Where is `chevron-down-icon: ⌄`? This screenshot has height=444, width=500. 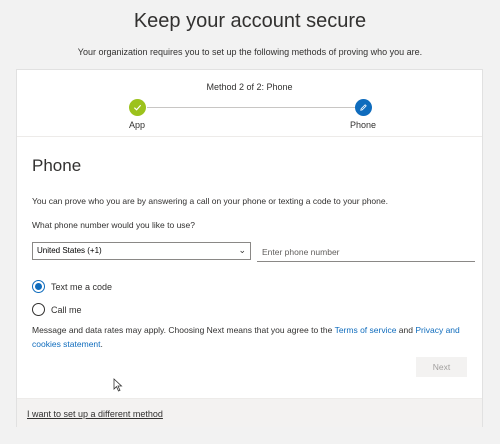 chevron-down-icon: ⌄ is located at coordinates (242, 250).